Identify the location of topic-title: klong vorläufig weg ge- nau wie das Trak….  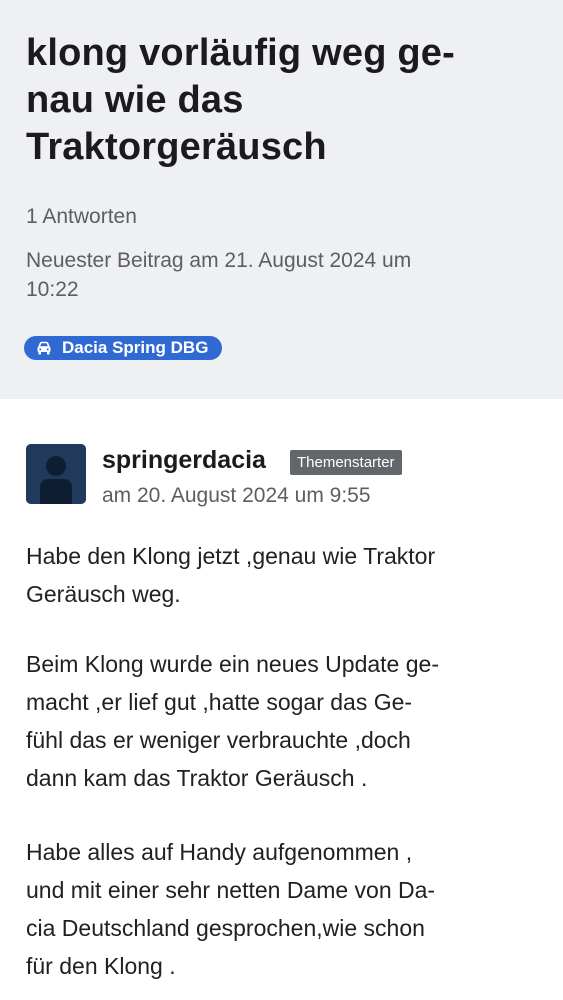
(276, 100).